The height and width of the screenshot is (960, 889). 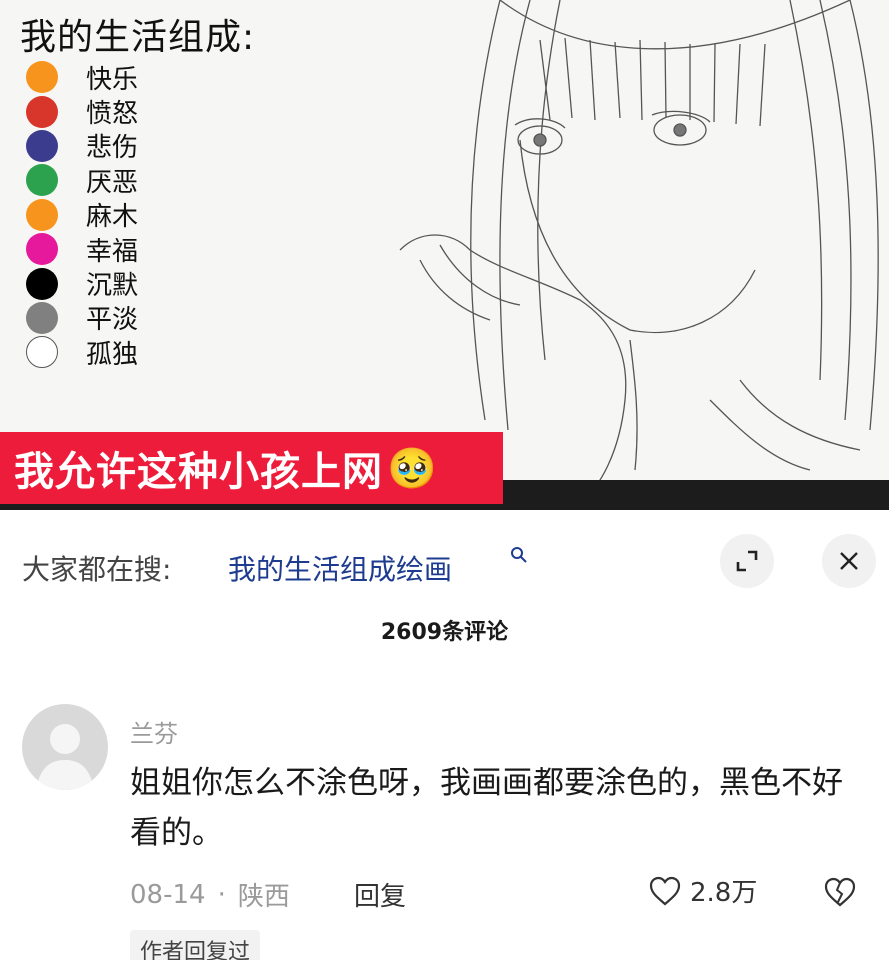 What do you see at coordinates (519, 555) in the screenshot?
I see `search-icon` at bounding box center [519, 555].